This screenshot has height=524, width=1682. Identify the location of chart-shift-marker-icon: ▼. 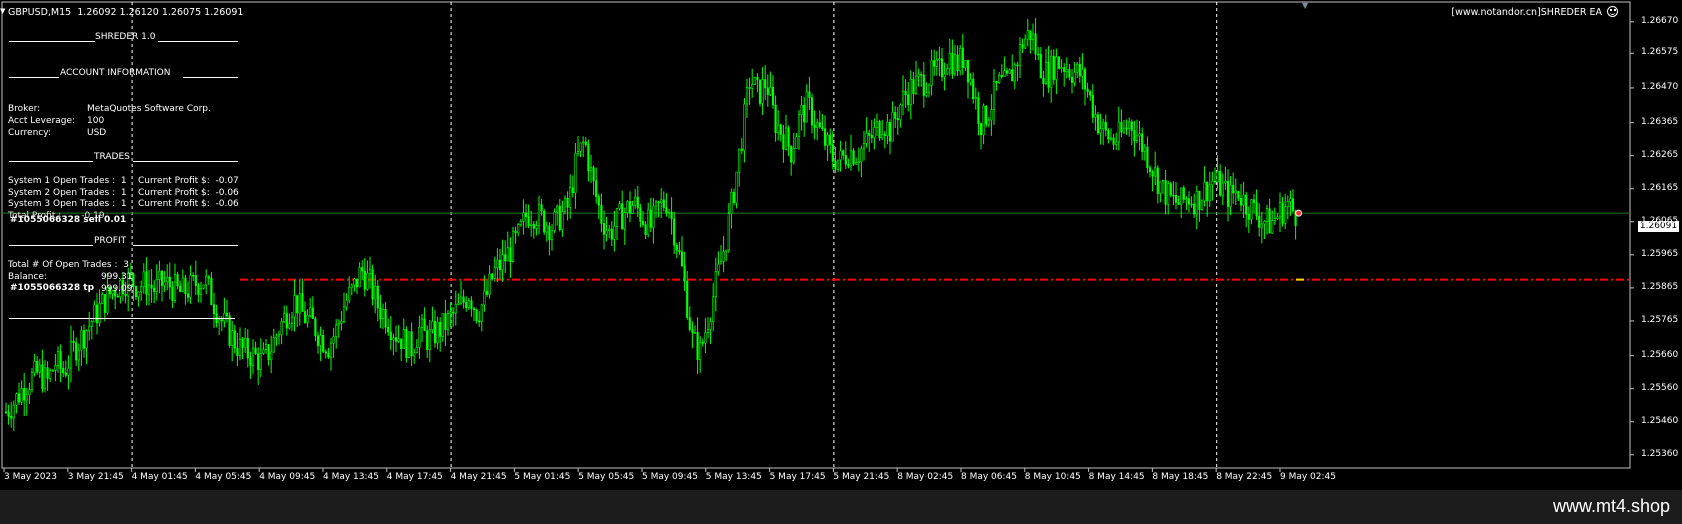
(1305, 5).